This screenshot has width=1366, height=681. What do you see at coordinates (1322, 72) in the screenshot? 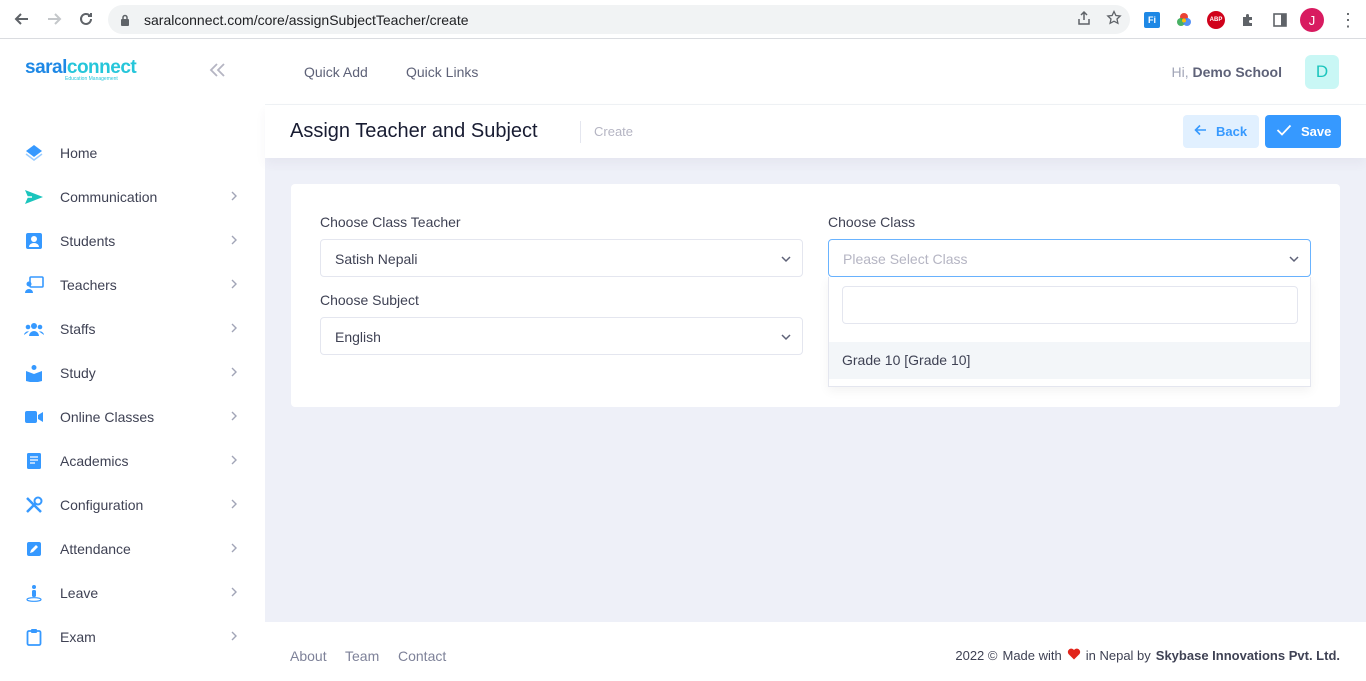
I see `user-avatar: D` at bounding box center [1322, 72].